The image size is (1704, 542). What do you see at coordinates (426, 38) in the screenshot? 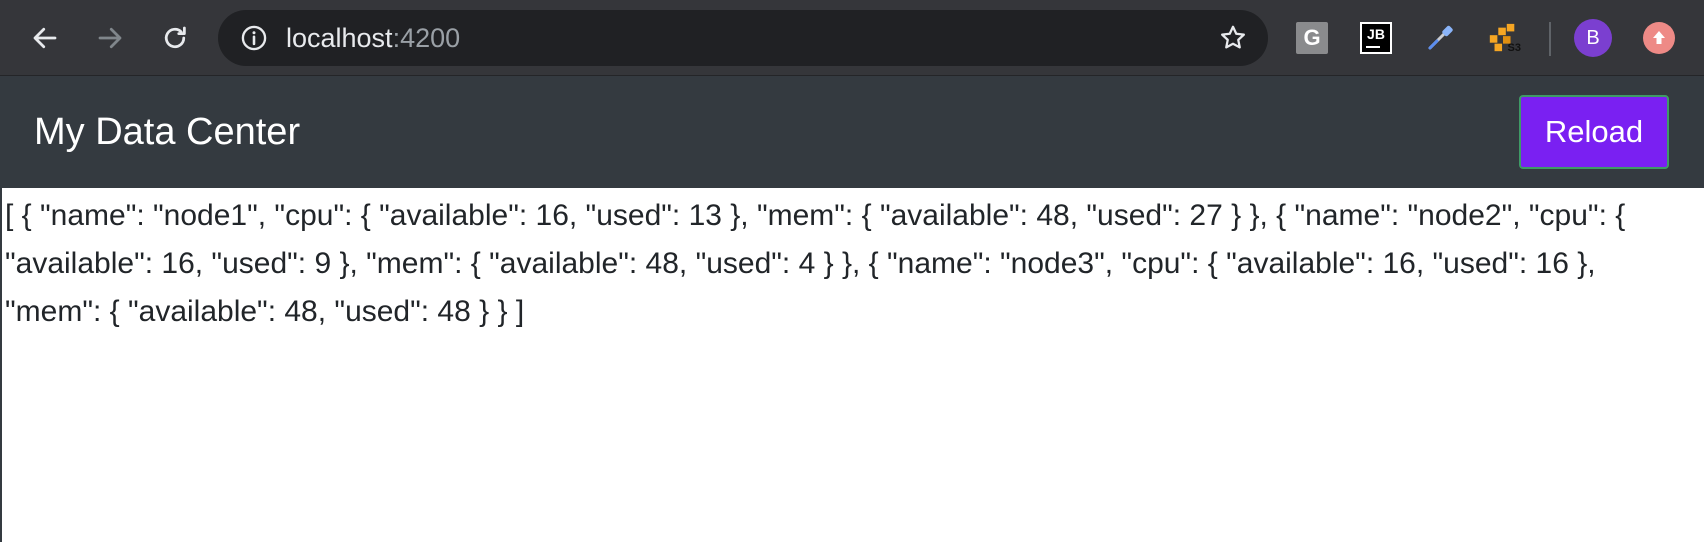
I see `url-port: :4200` at bounding box center [426, 38].